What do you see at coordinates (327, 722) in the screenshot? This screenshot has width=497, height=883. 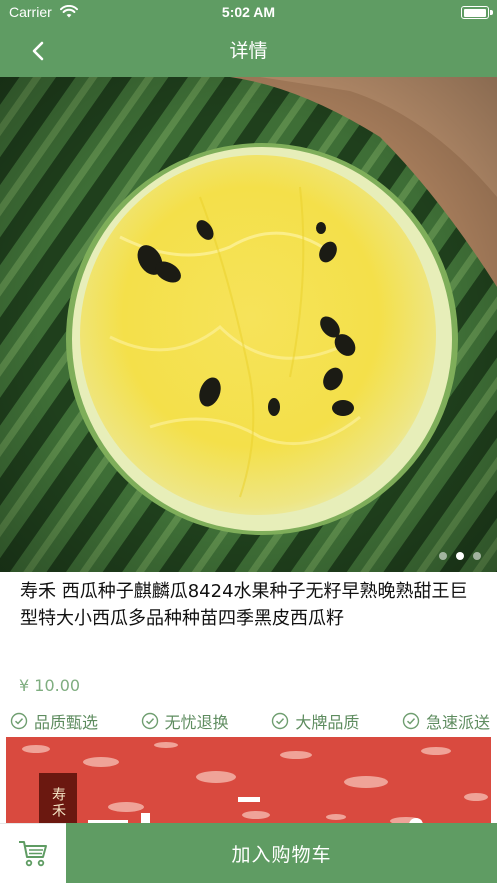 I see `feature-label: 大牌品质` at bounding box center [327, 722].